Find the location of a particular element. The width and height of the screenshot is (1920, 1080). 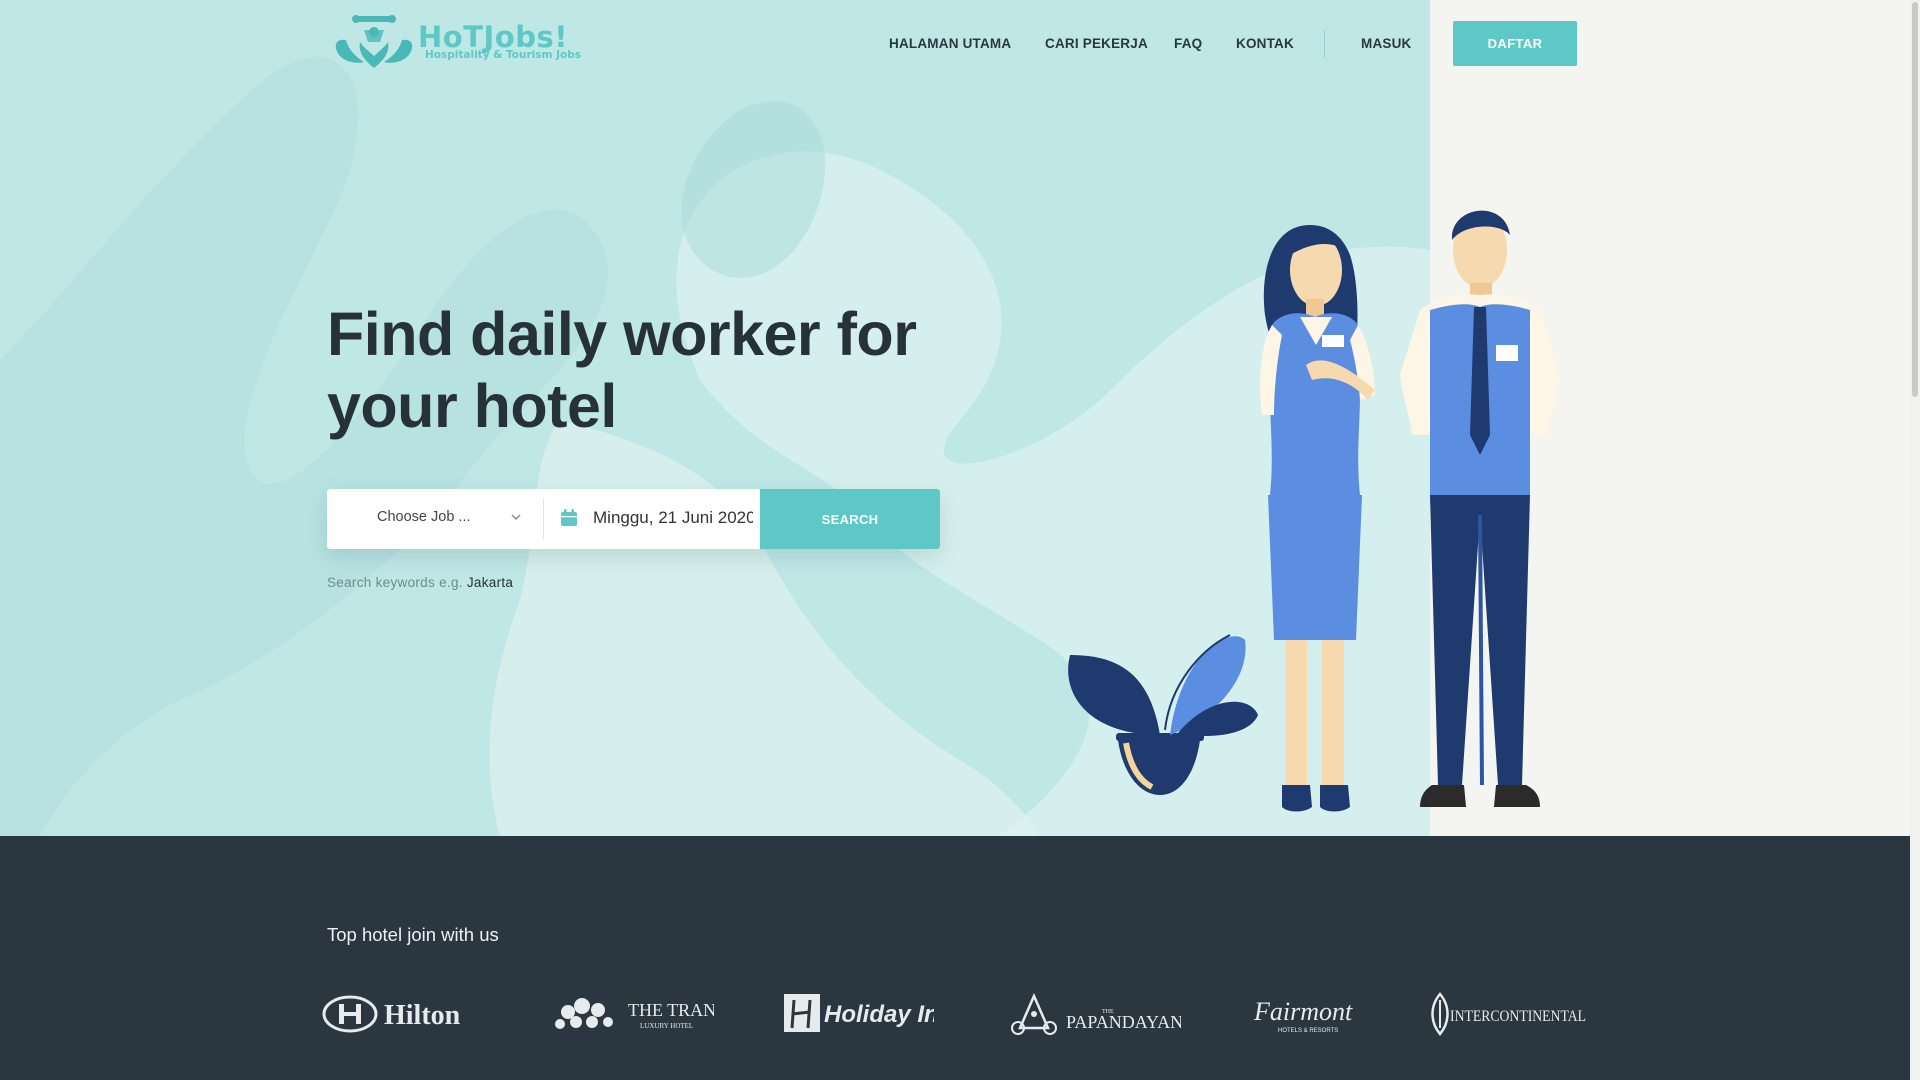

holiday-inn-logo: Holiday Inn is located at coordinates (859, 1014).